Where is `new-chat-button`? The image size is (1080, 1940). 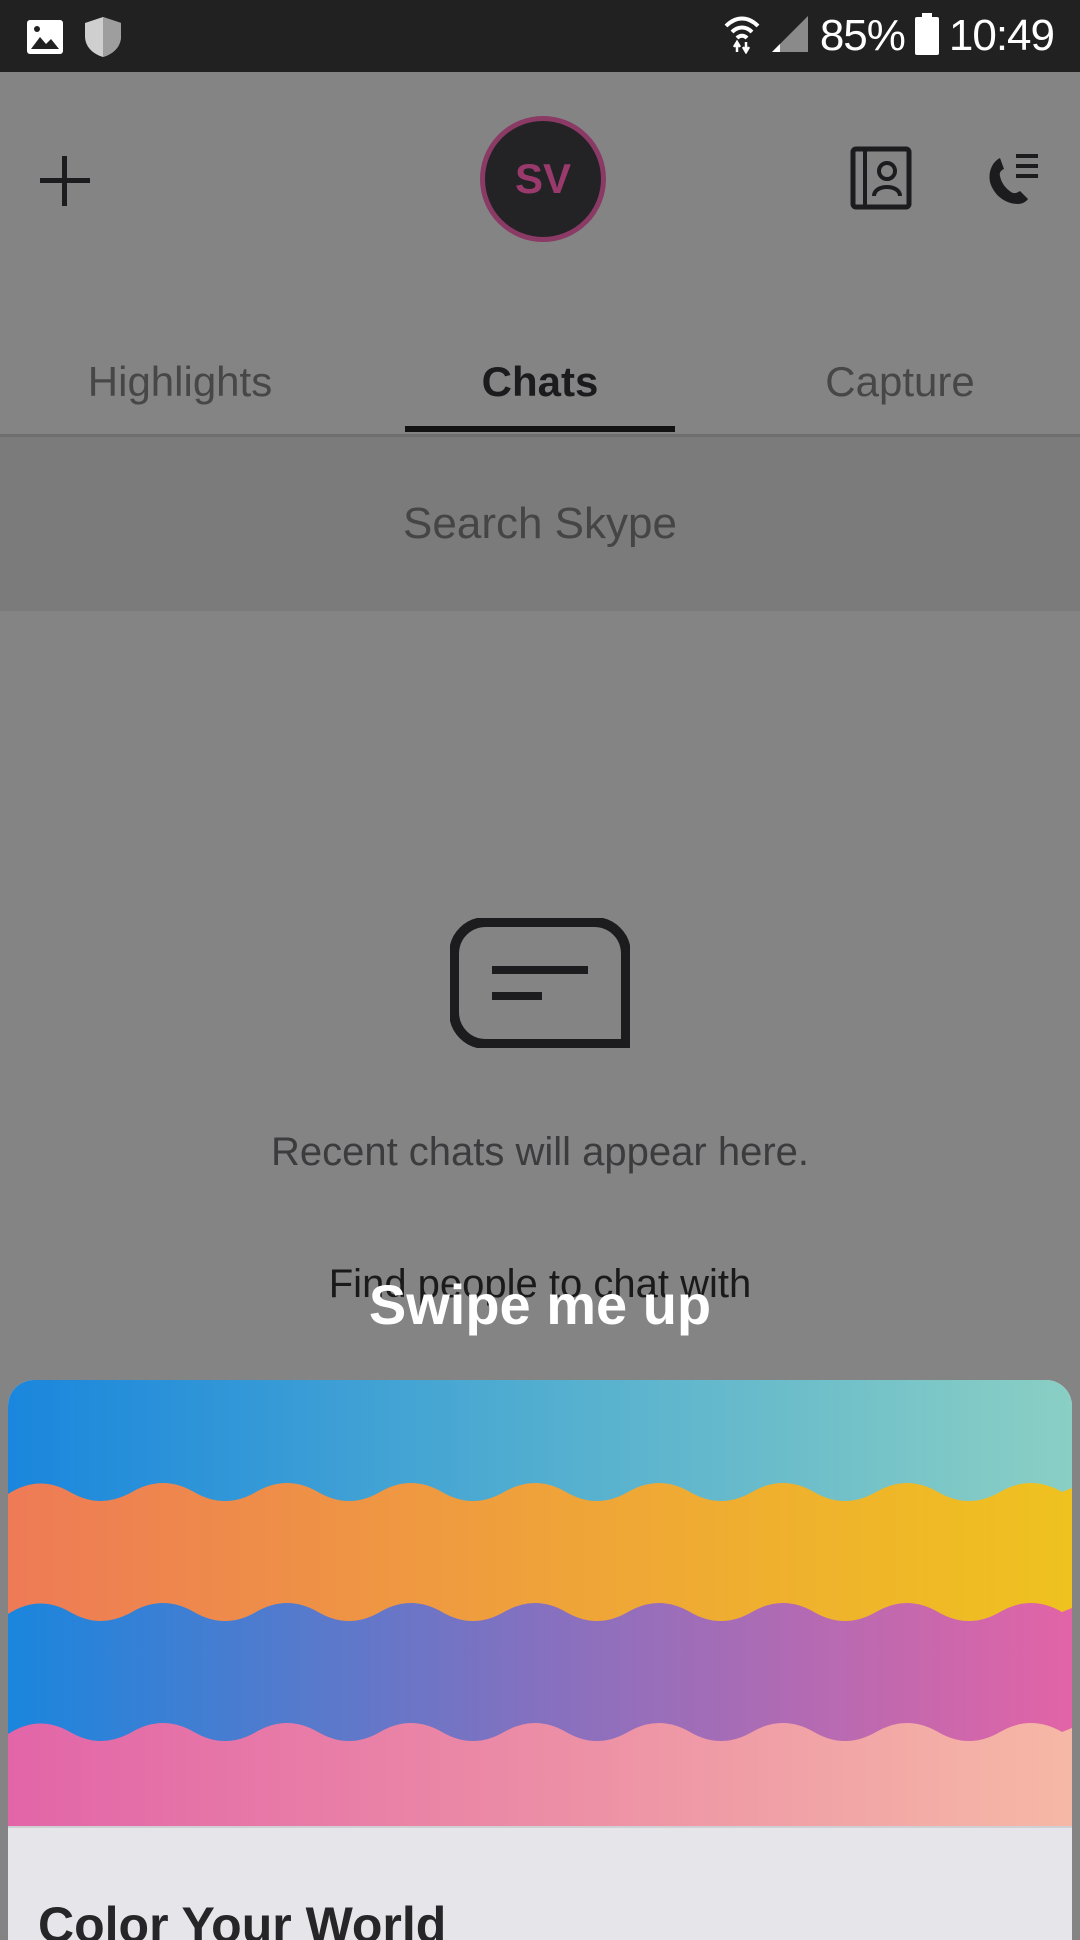
new-chat-button is located at coordinates (65, 181).